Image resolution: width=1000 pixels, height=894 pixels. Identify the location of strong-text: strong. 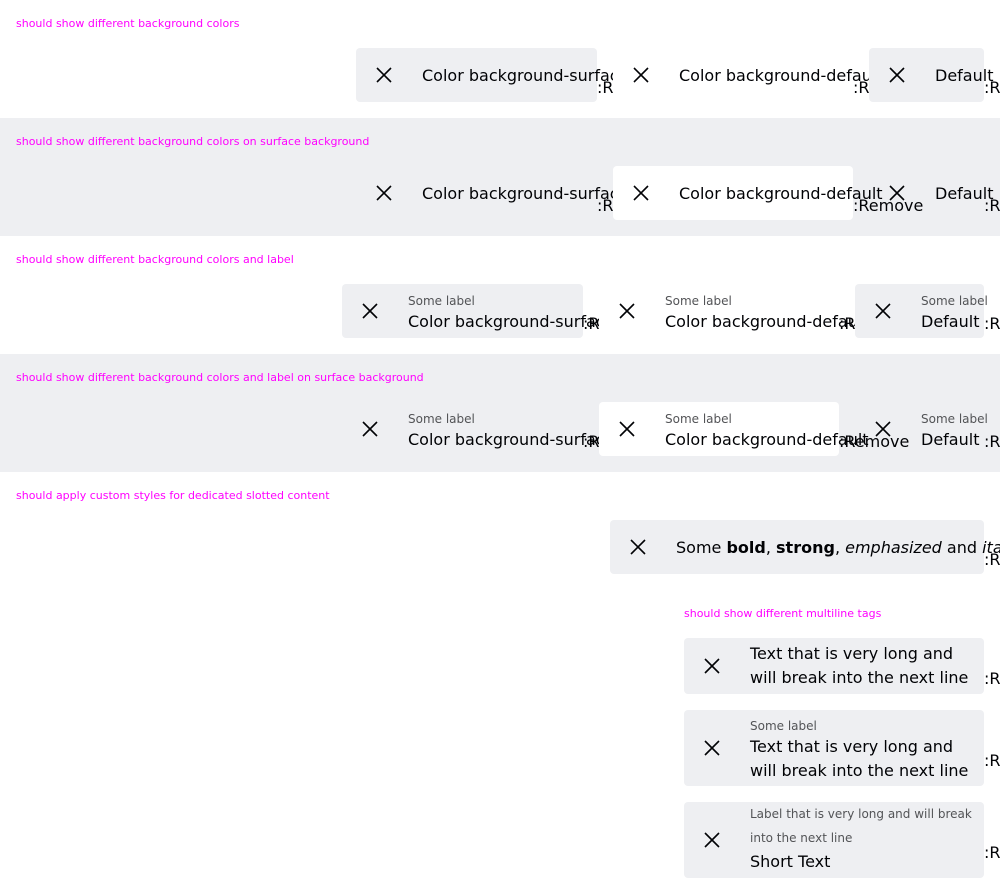
(805, 547).